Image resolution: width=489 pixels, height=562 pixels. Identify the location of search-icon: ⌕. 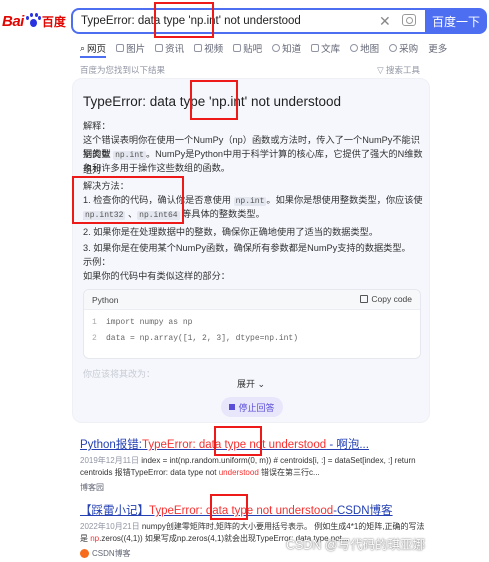
(83, 47).